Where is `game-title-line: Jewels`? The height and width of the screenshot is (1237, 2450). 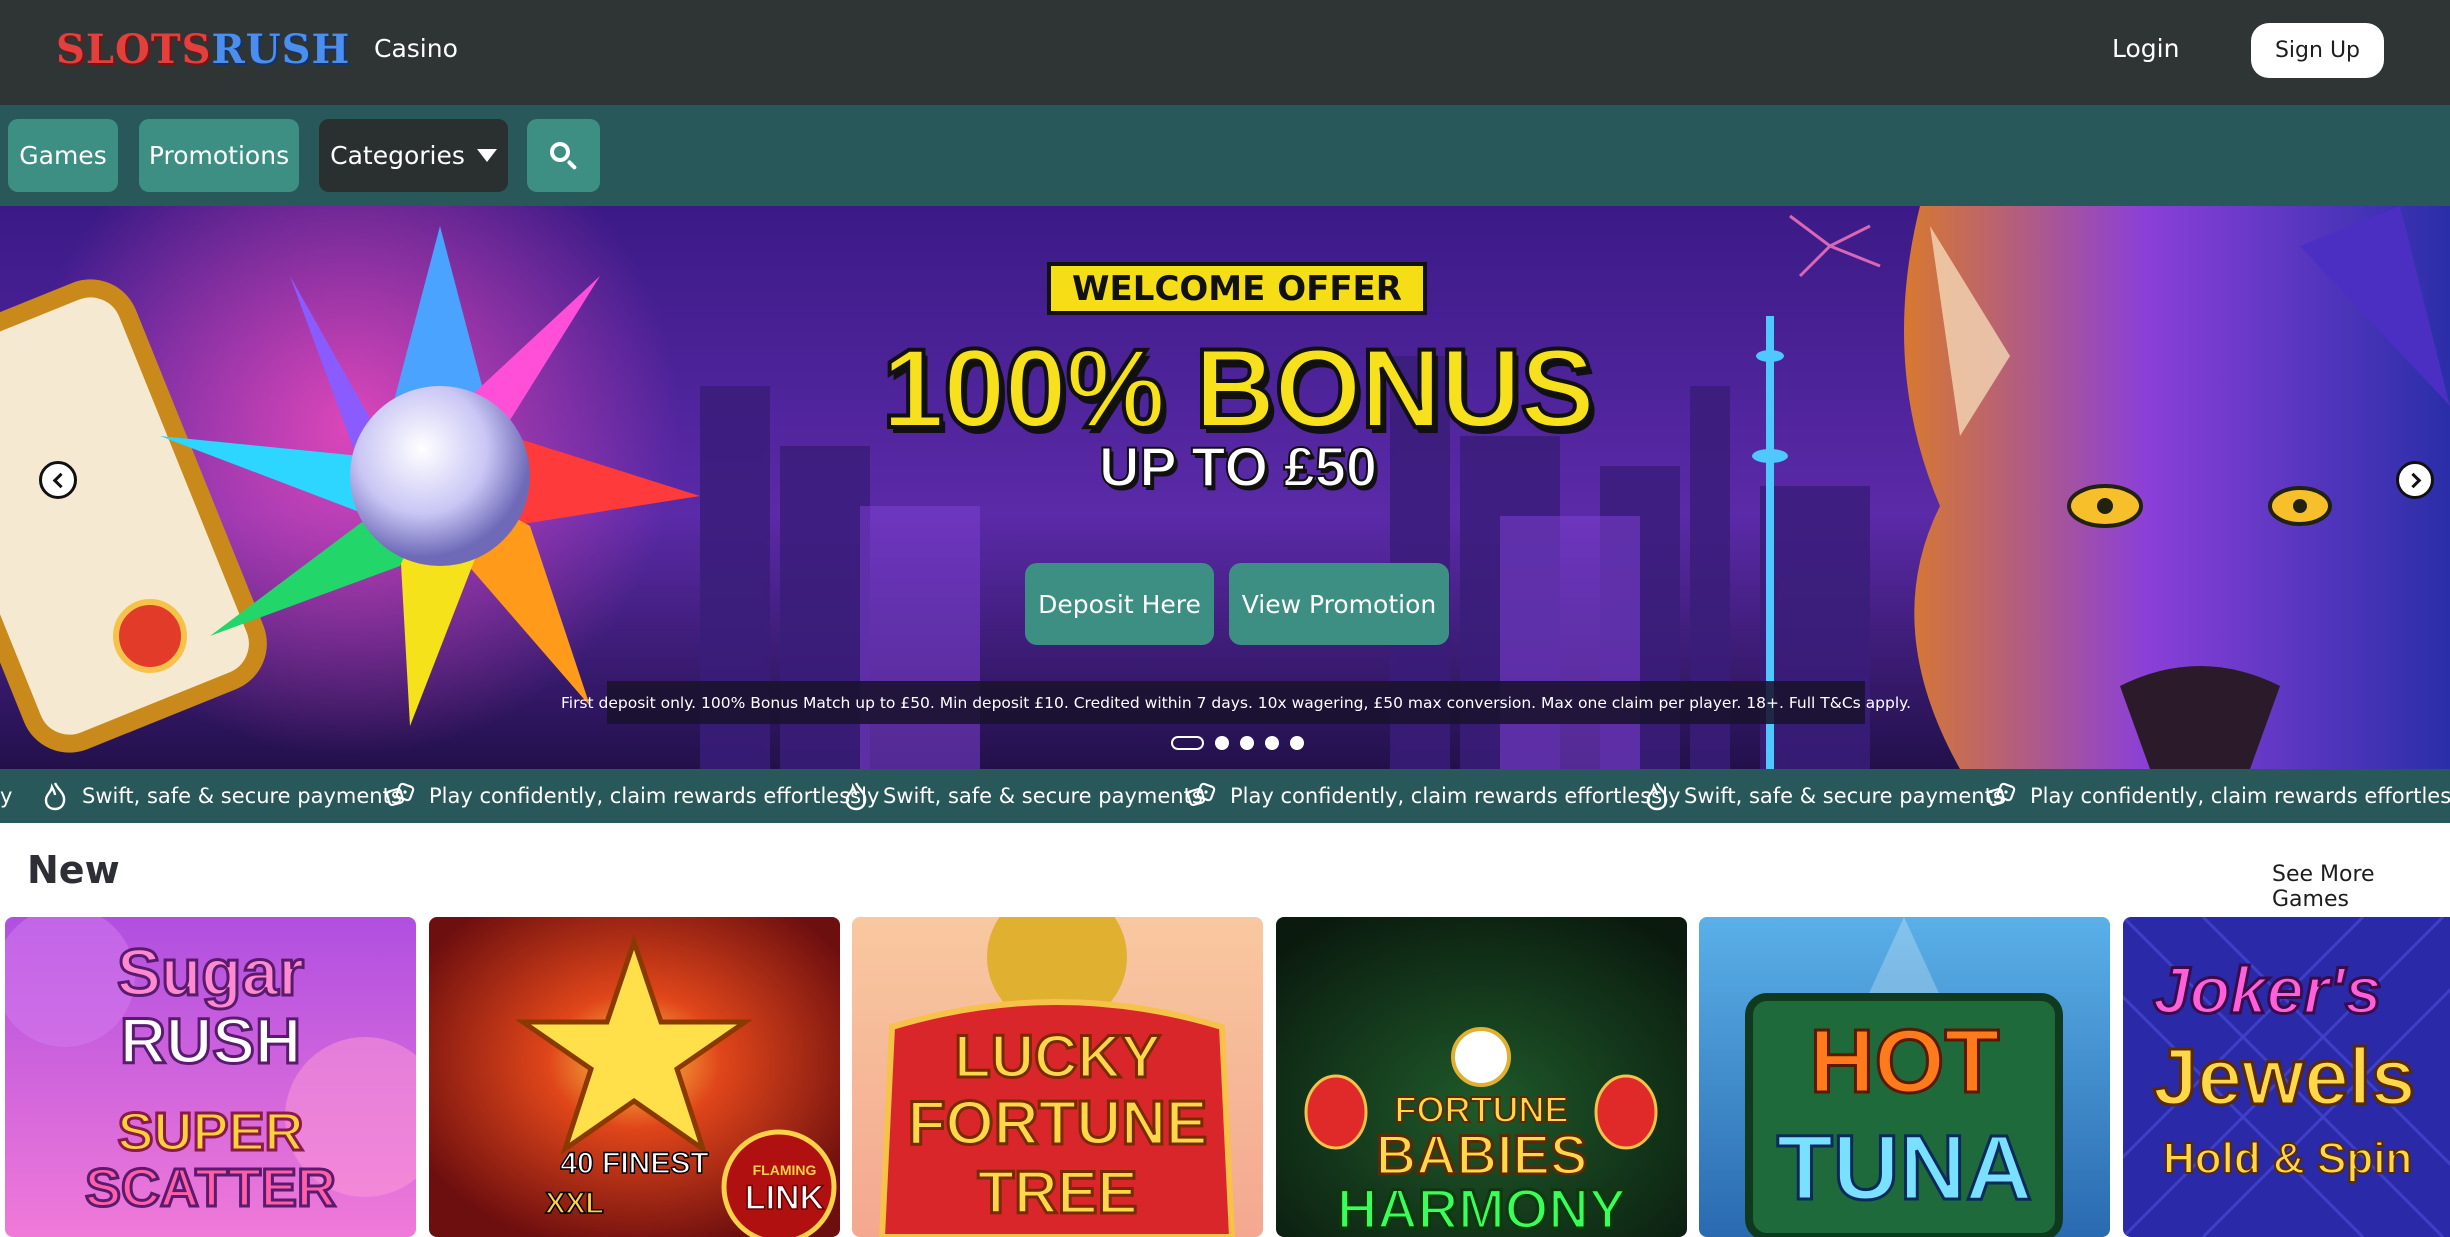 game-title-line: Jewels is located at coordinates (2284, 1076).